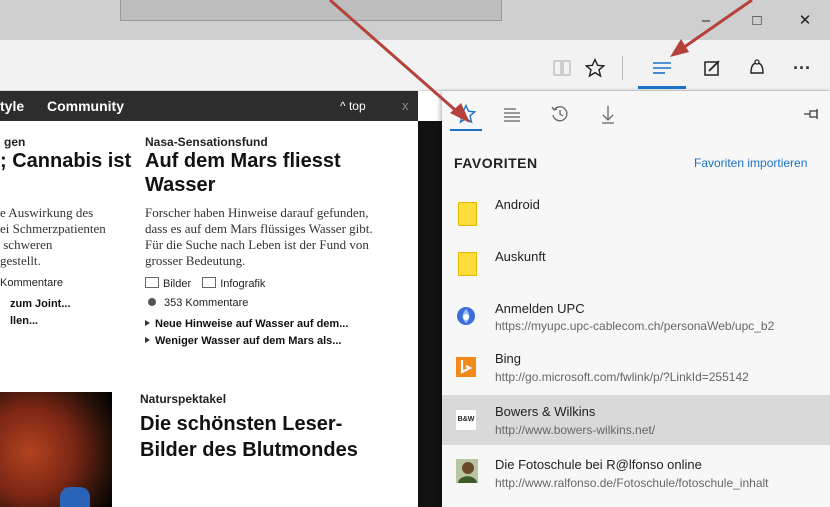 Image resolution: width=830 pixels, height=507 pixels. Describe the element at coordinates (757, 68) in the screenshot. I see `share-icon` at that location.